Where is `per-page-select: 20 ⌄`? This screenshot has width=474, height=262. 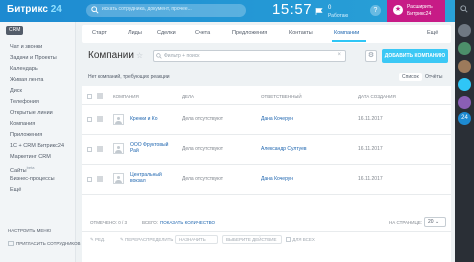 per-page-select: 20 ⌄ is located at coordinates (435, 222).